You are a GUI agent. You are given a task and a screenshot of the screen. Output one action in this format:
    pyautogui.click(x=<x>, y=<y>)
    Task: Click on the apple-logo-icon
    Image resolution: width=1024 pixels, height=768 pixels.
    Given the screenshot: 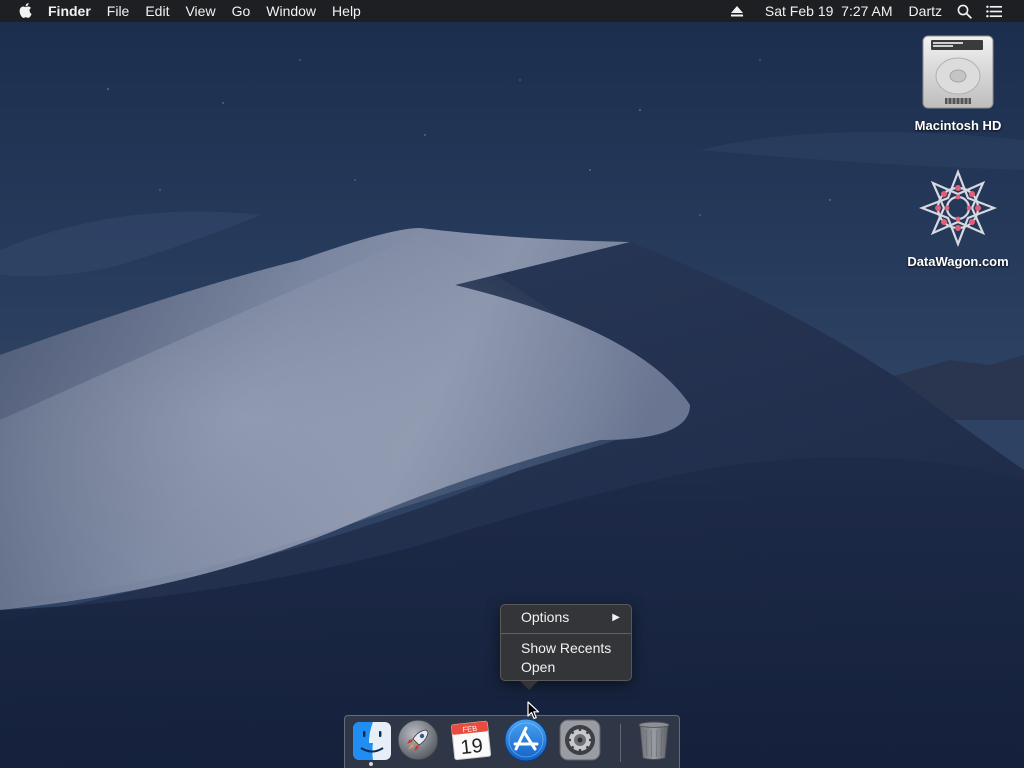 What is the action you would take?
    pyautogui.click(x=26, y=11)
    